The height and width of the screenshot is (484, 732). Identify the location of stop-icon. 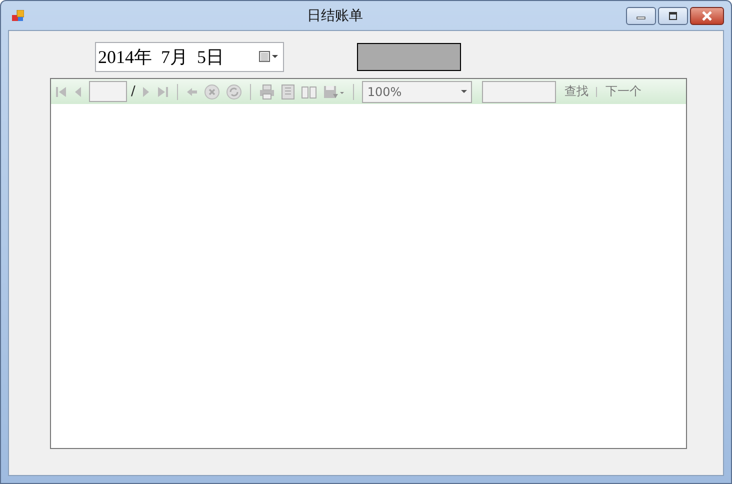
(212, 92).